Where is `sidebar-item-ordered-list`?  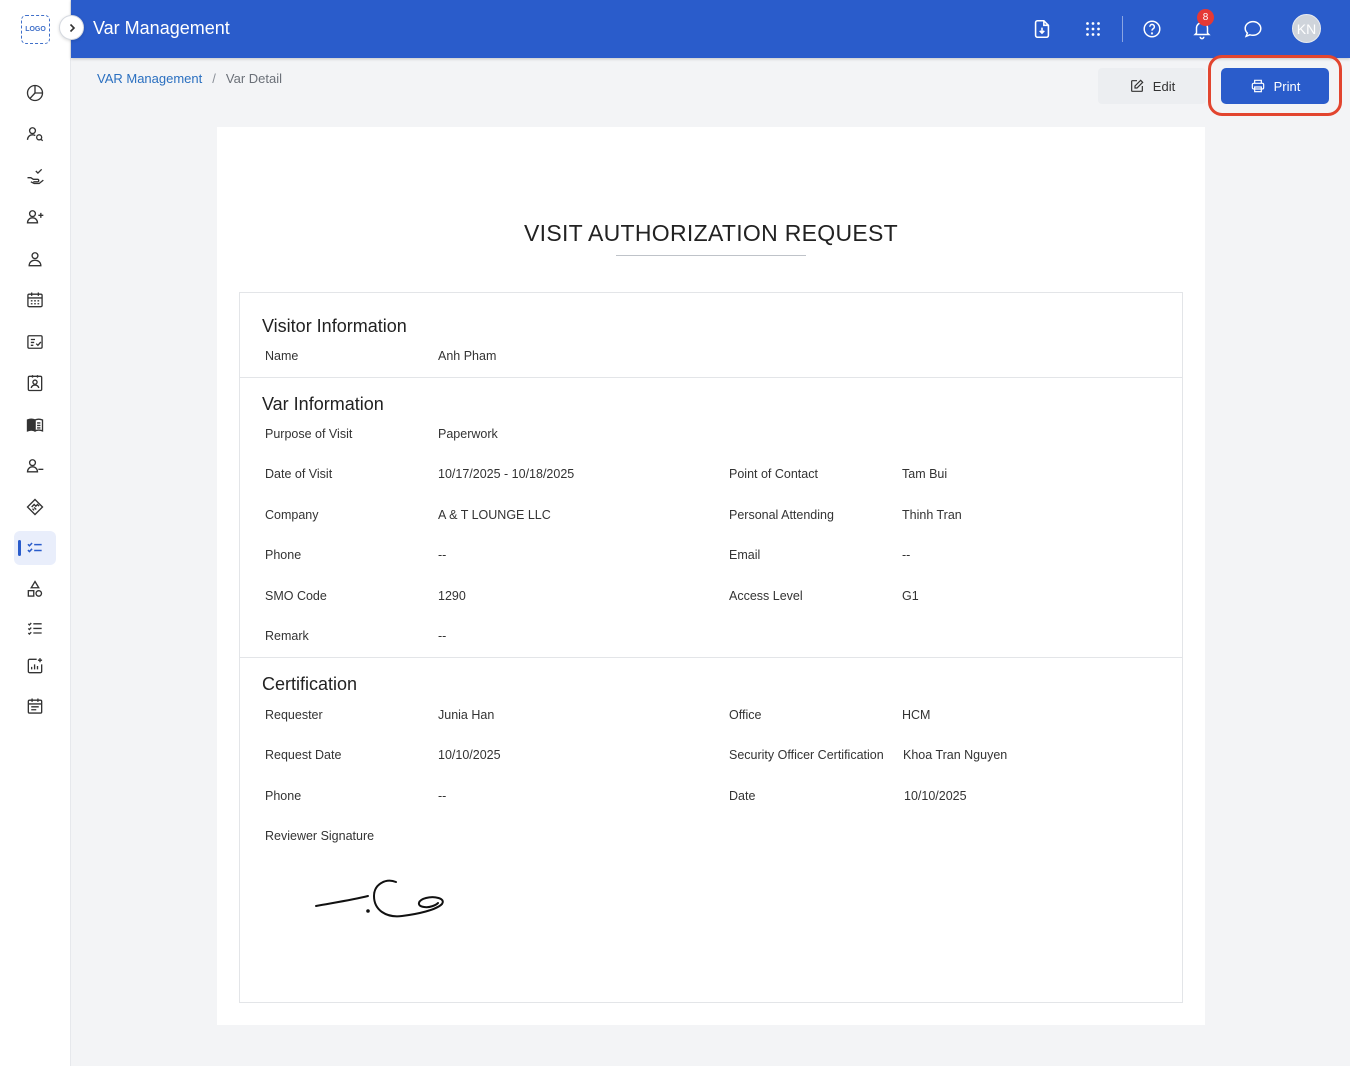 sidebar-item-ordered-list is located at coordinates (35, 628).